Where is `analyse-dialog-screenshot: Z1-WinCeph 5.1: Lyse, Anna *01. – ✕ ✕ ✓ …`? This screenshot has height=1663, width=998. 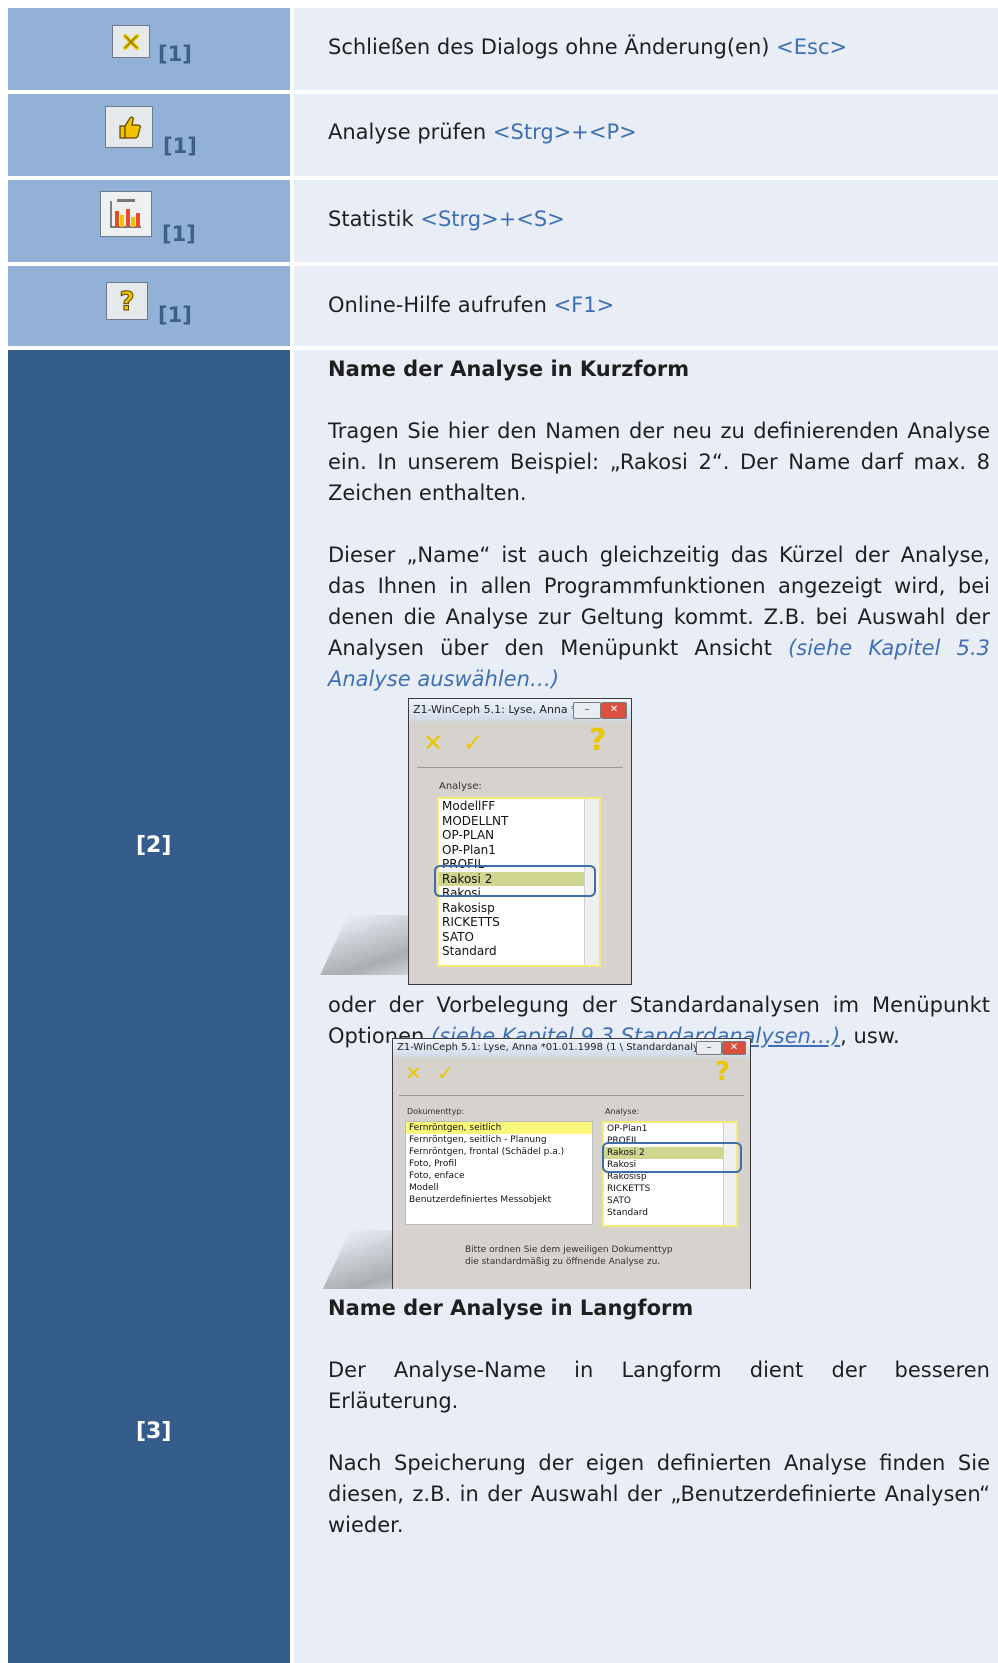
analyse-dialog-screenshot: Z1-WinCeph 5.1: Lyse, Anna *01. – ✕ ✕ ✓ … is located at coordinates (520, 841).